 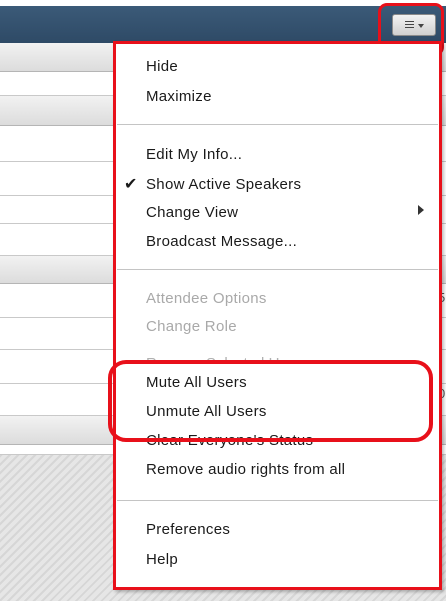 I want to click on menu-item-show-active-speakers: Show Active Speakers, so click(x=223, y=185).